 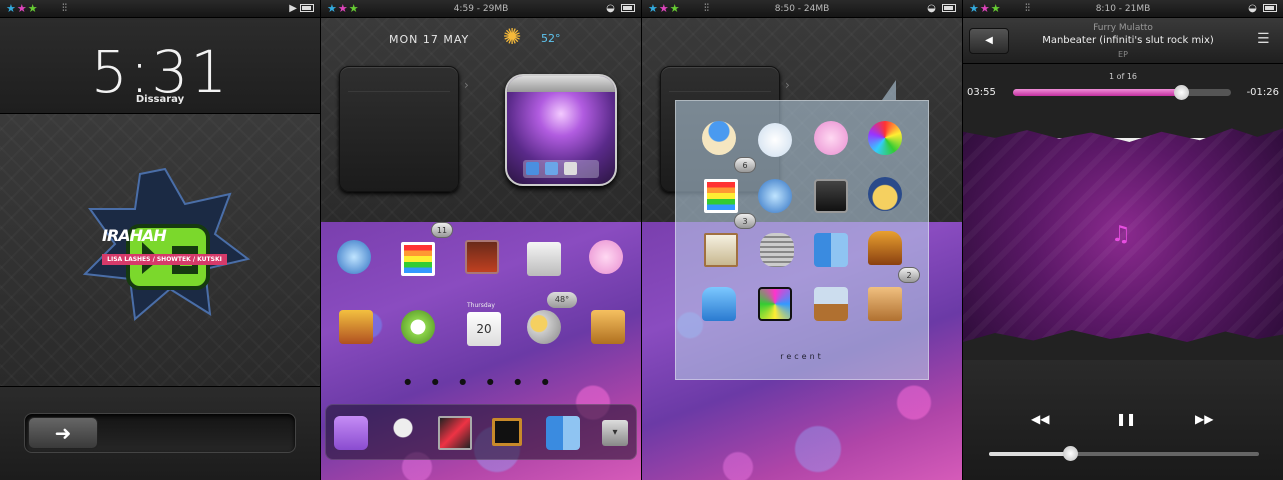 I want to click on elapsed-time: 03:55, so click(x=981, y=92).